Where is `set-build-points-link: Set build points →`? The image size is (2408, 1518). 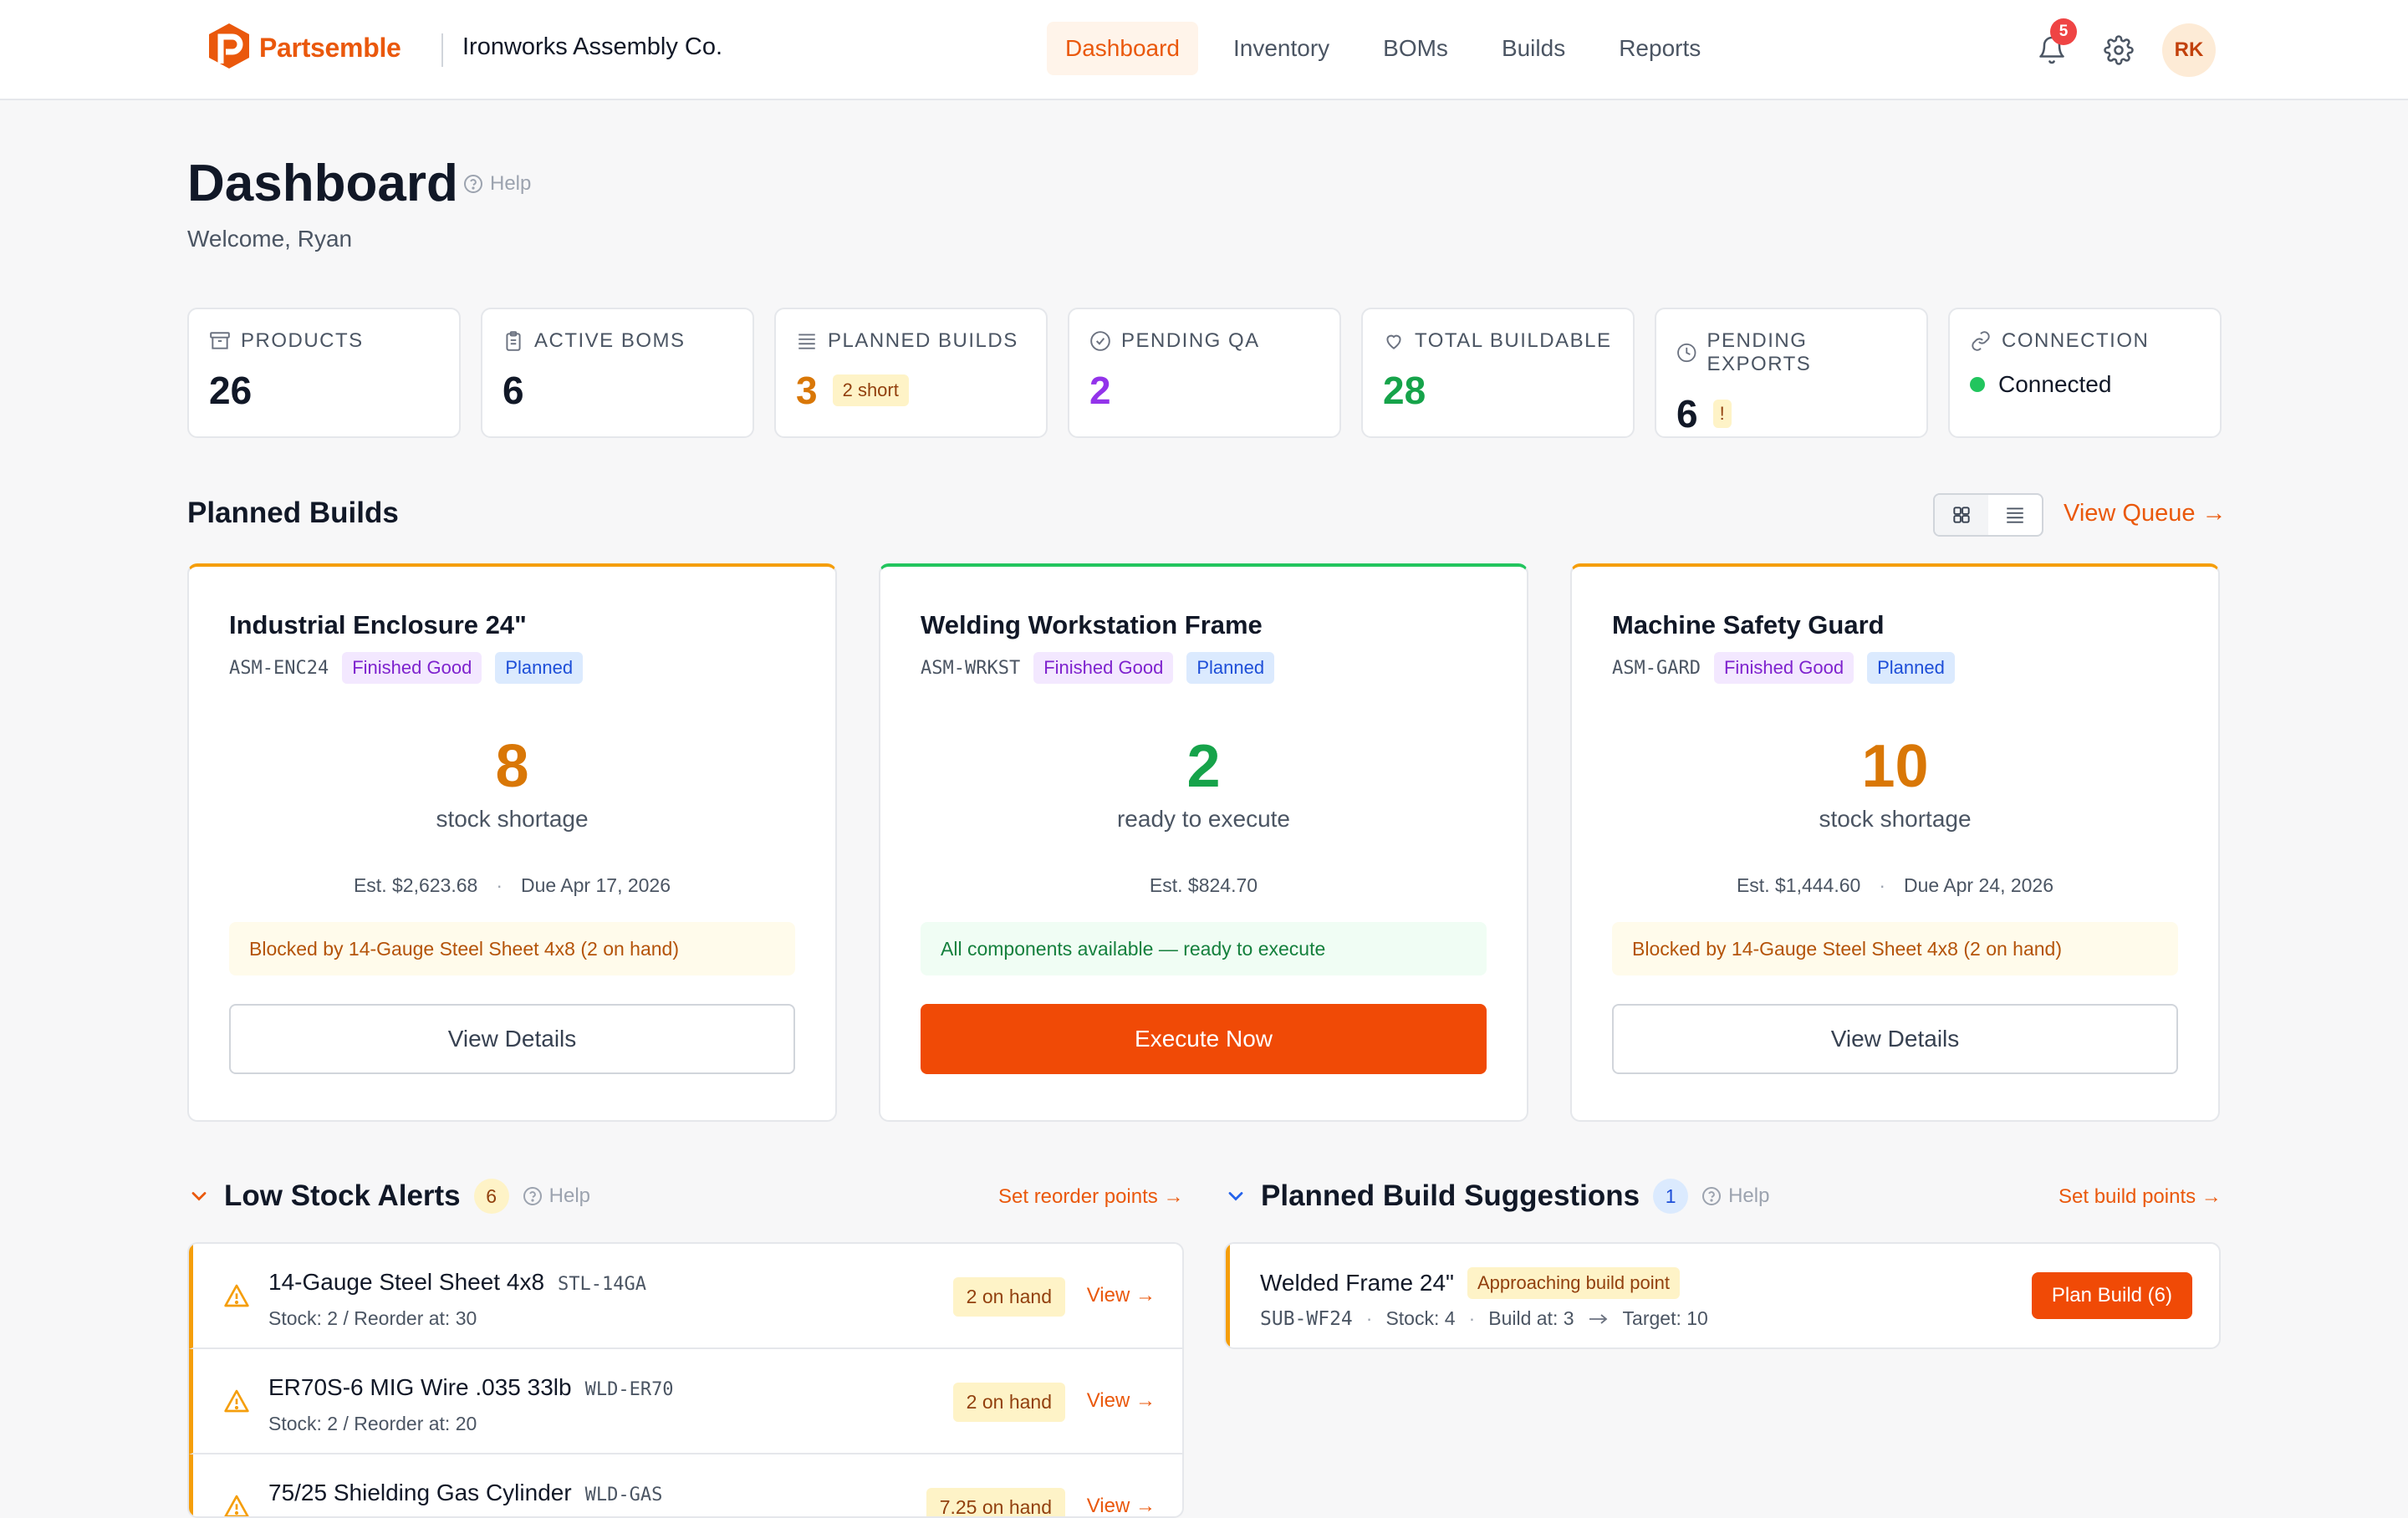 set-build-points-link: Set build points → is located at coordinates (2140, 1197).